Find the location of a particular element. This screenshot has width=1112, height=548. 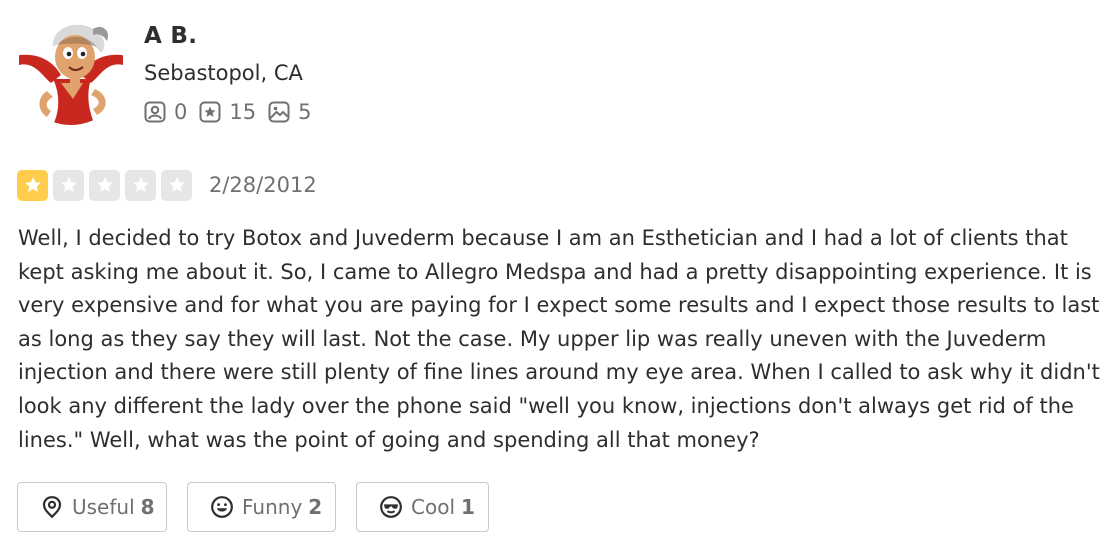

funny-button: Funny 2 is located at coordinates (261, 507).